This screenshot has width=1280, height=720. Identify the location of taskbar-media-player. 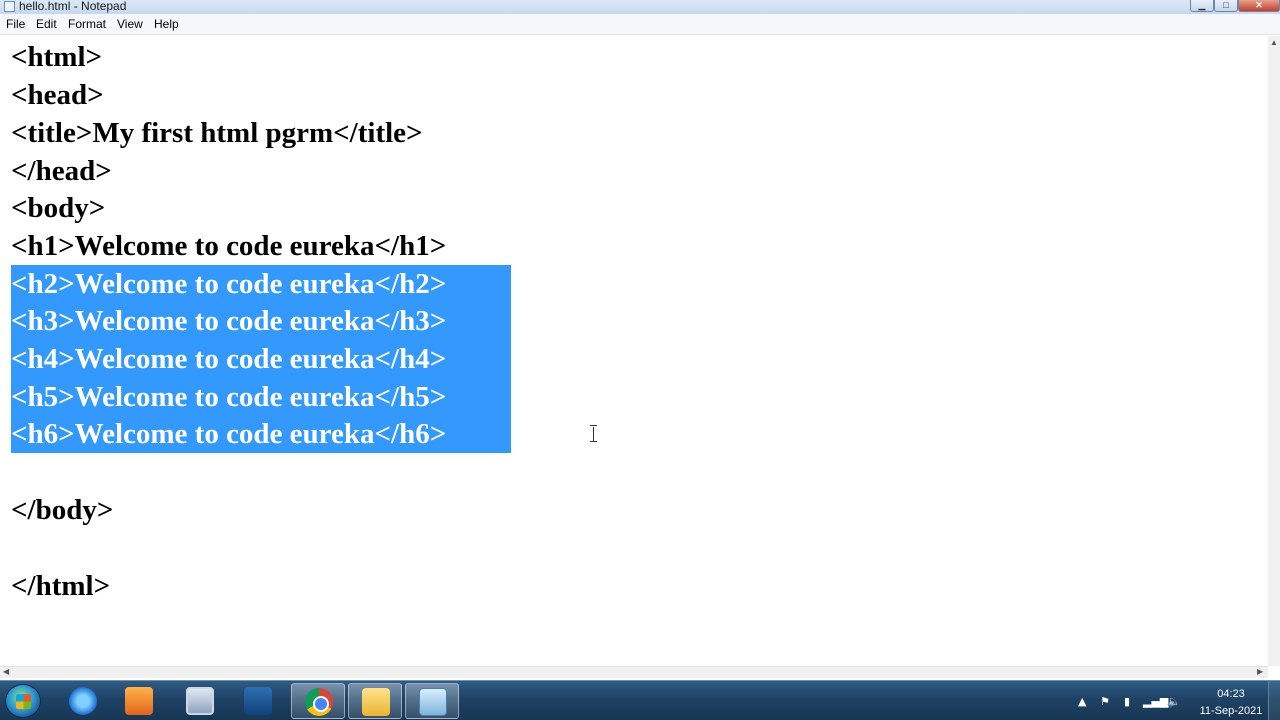
(139, 701).